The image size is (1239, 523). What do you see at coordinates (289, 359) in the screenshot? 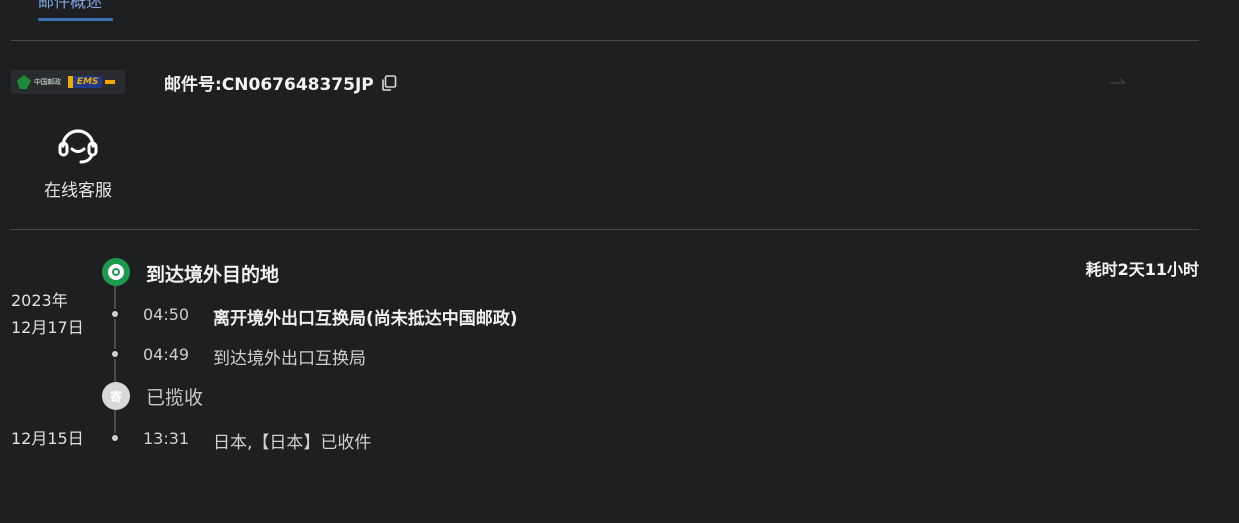
I see `event-description: 到达境外出口互换局` at bounding box center [289, 359].